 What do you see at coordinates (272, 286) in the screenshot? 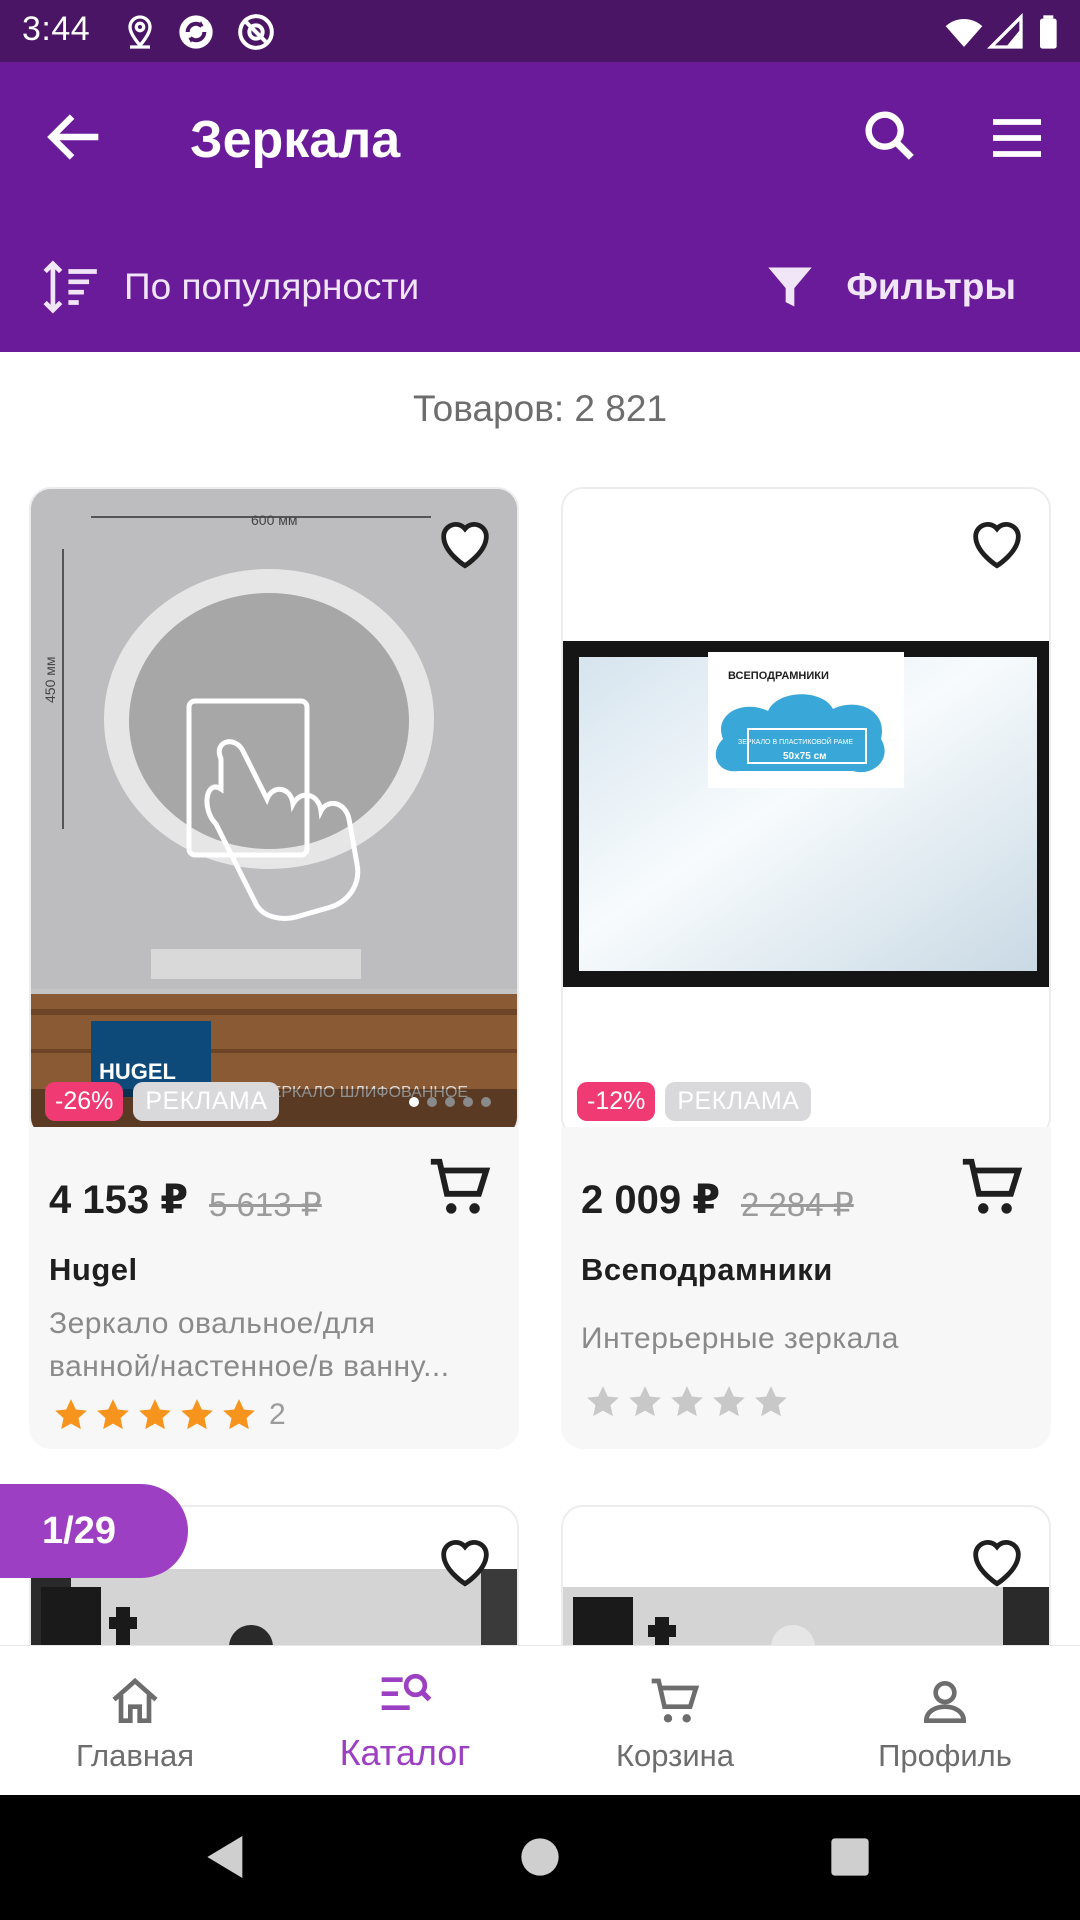
I see `sort-label: По популярности` at bounding box center [272, 286].